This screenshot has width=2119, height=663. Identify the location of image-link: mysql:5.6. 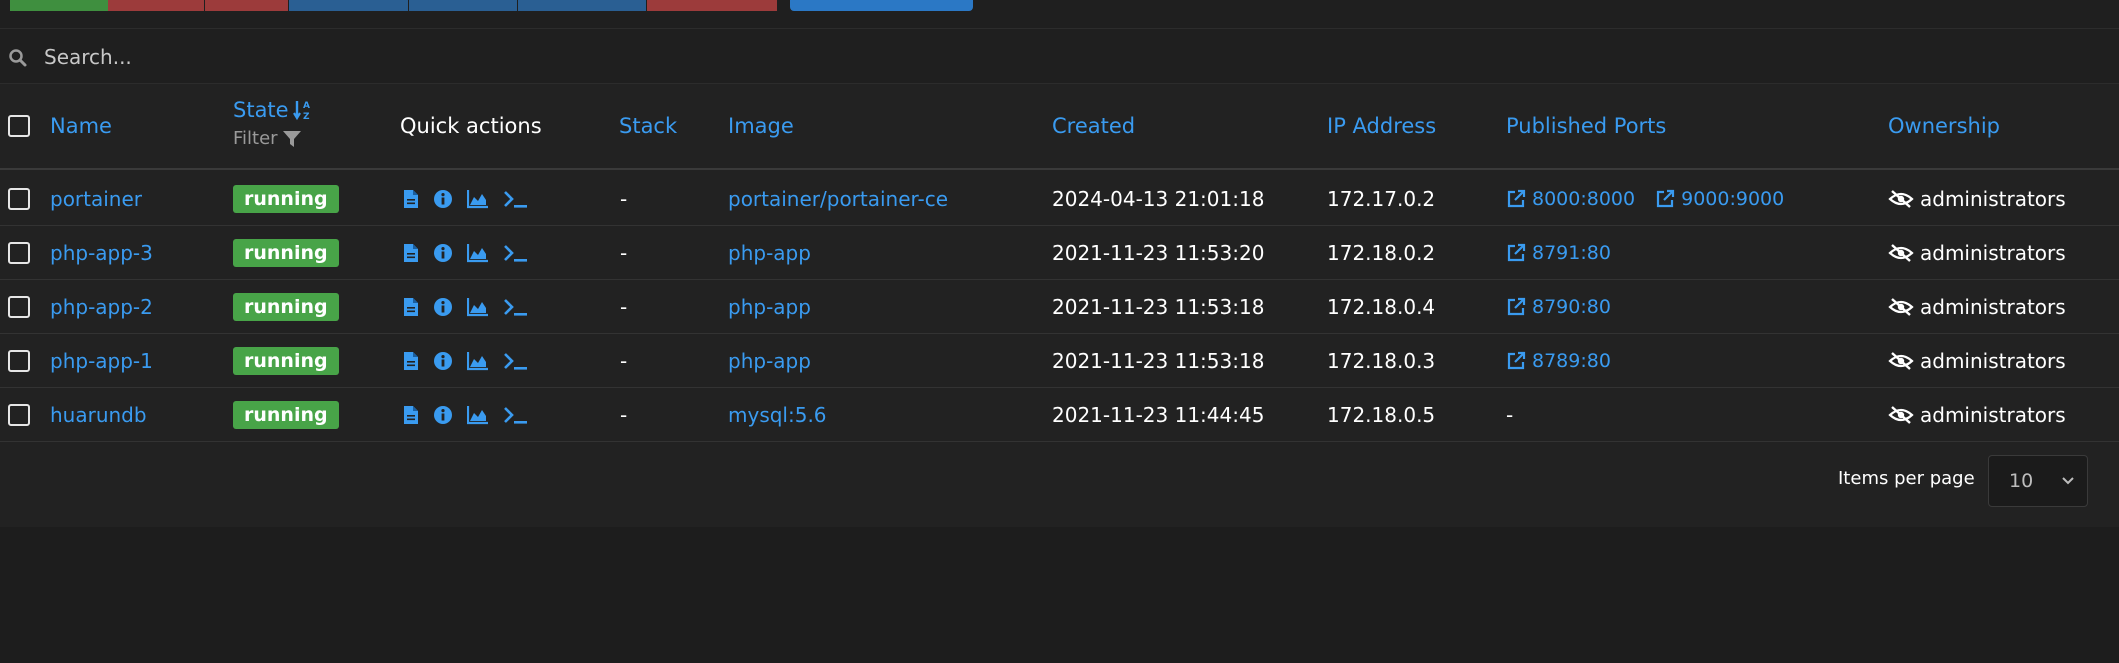
(777, 415).